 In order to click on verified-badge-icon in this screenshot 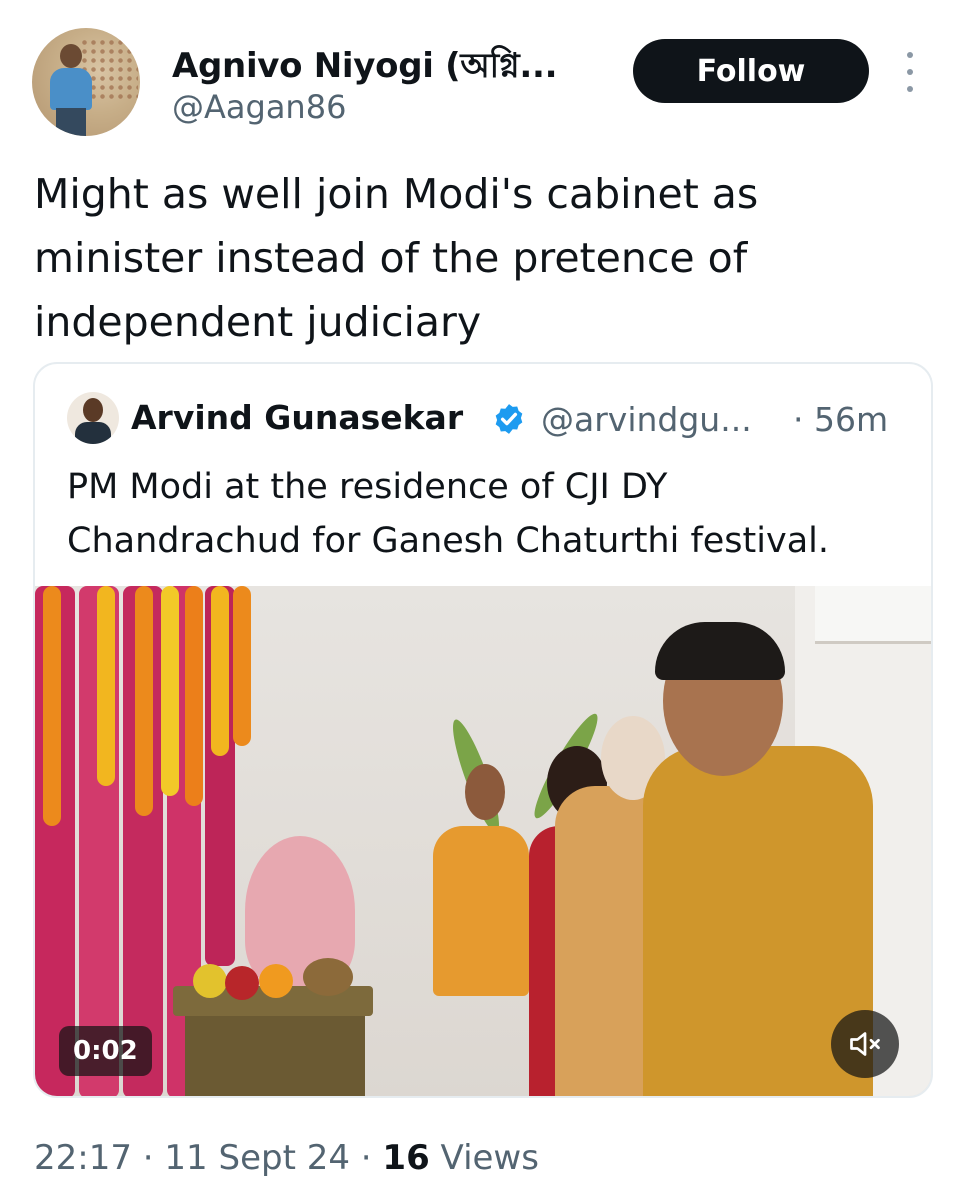, I will do `click(509, 419)`.